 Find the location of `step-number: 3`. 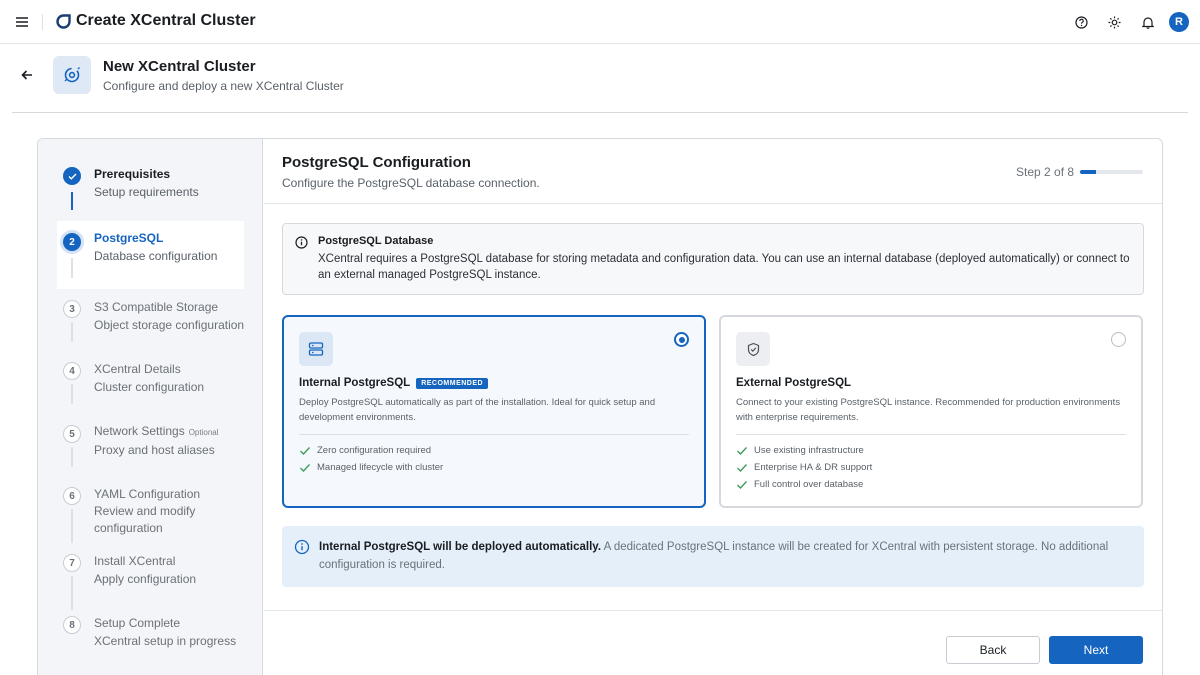

step-number: 3 is located at coordinates (72, 309).